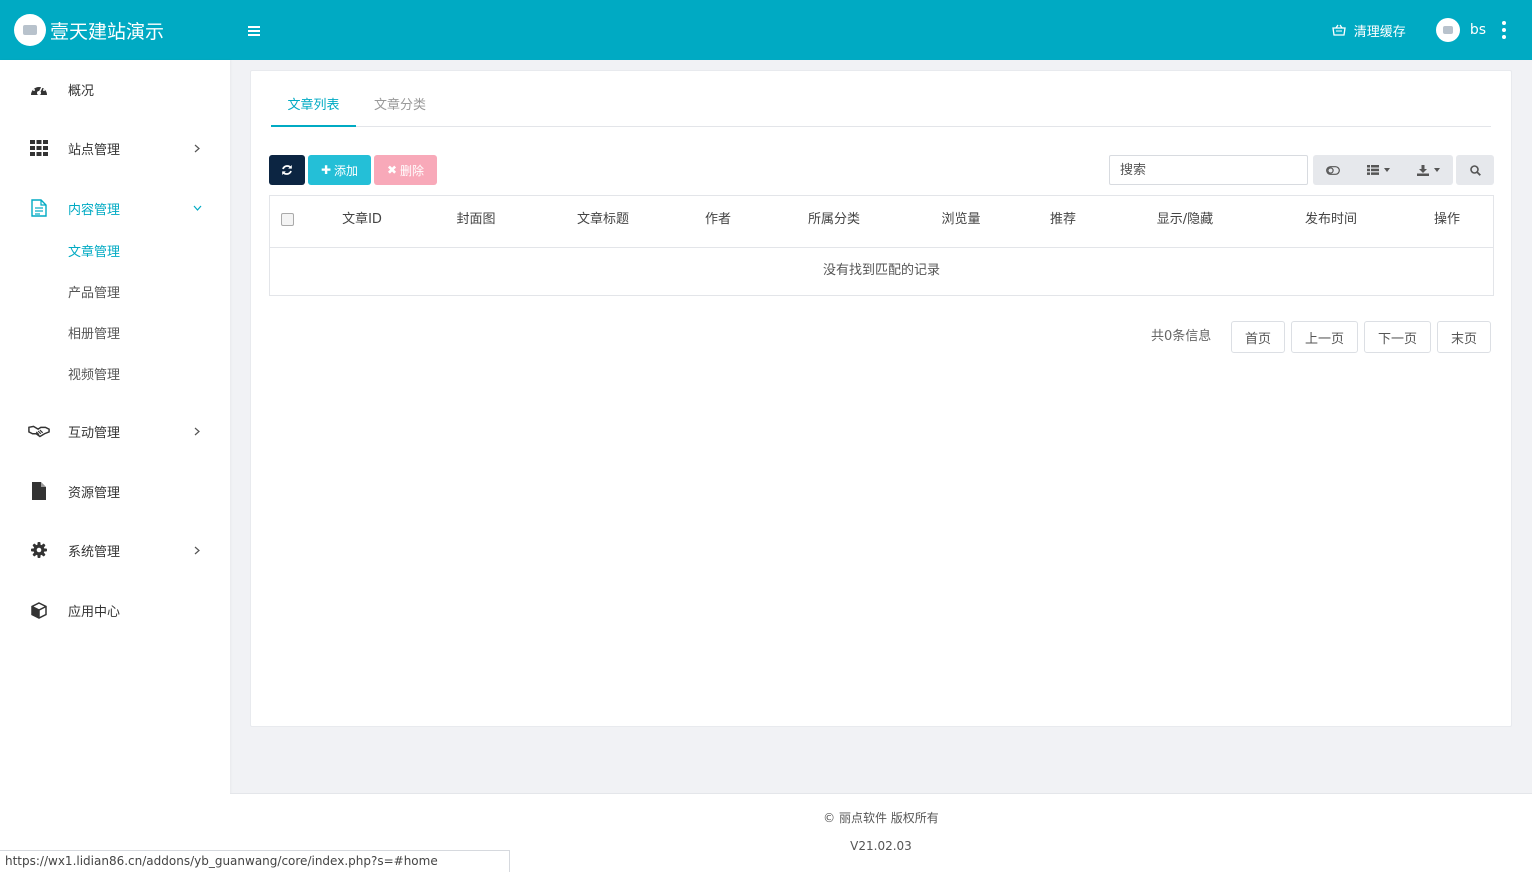 This screenshot has width=1532, height=872. I want to click on file-icon, so click(39, 491).